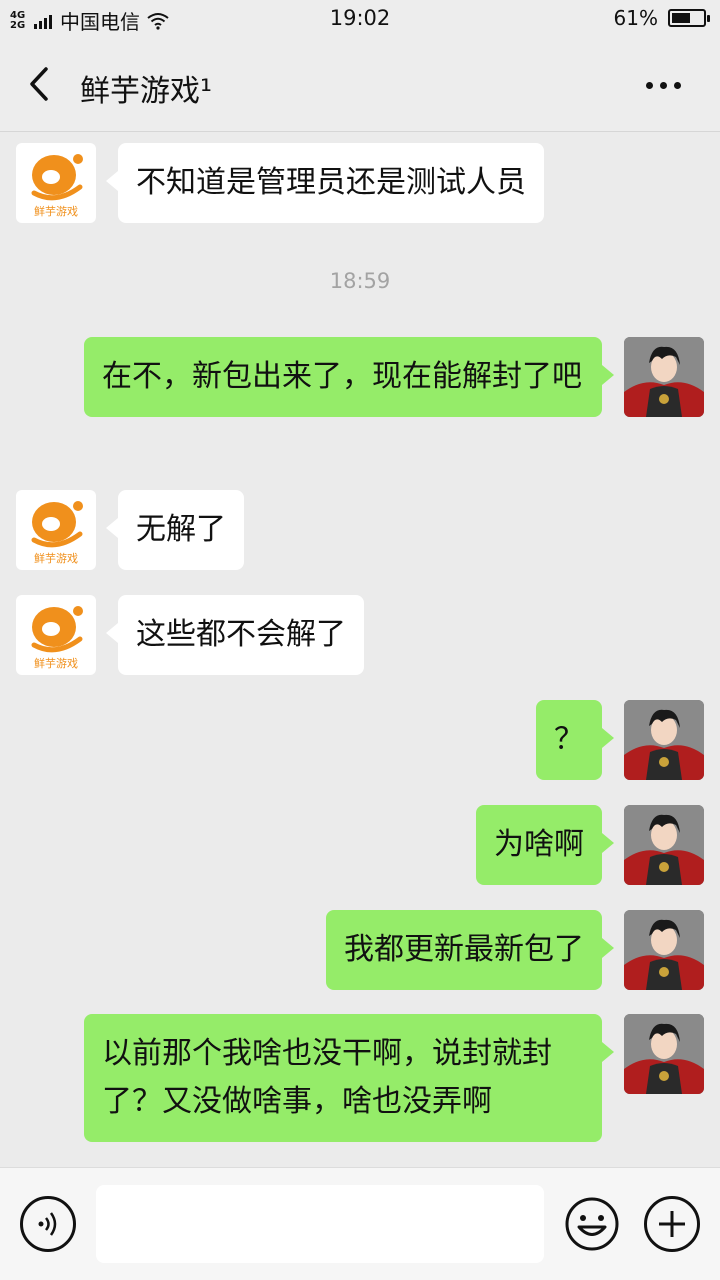 The width and height of the screenshot is (720, 1280). What do you see at coordinates (349, 1078) in the screenshot?
I see `message-bubble-sent: 以前那个我啥也没干啊，说封就封了？又没做啥事，啥也没弄啊` at bounding box center [349, 1078].